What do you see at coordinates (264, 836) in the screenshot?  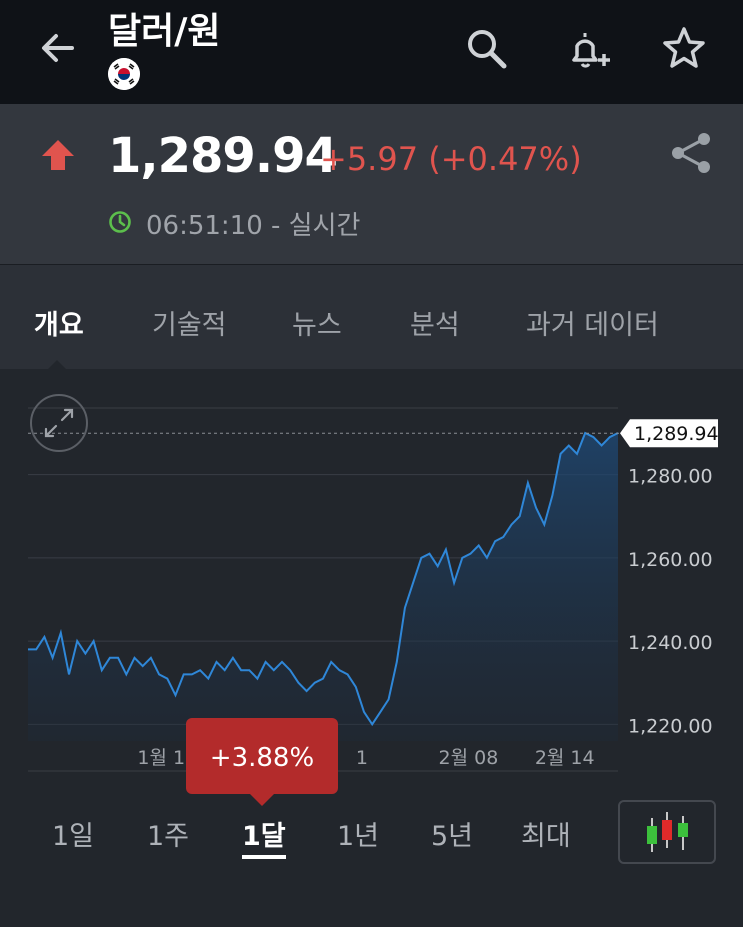 I see `period-1-month: 1달` at bounding box center [264, 836].